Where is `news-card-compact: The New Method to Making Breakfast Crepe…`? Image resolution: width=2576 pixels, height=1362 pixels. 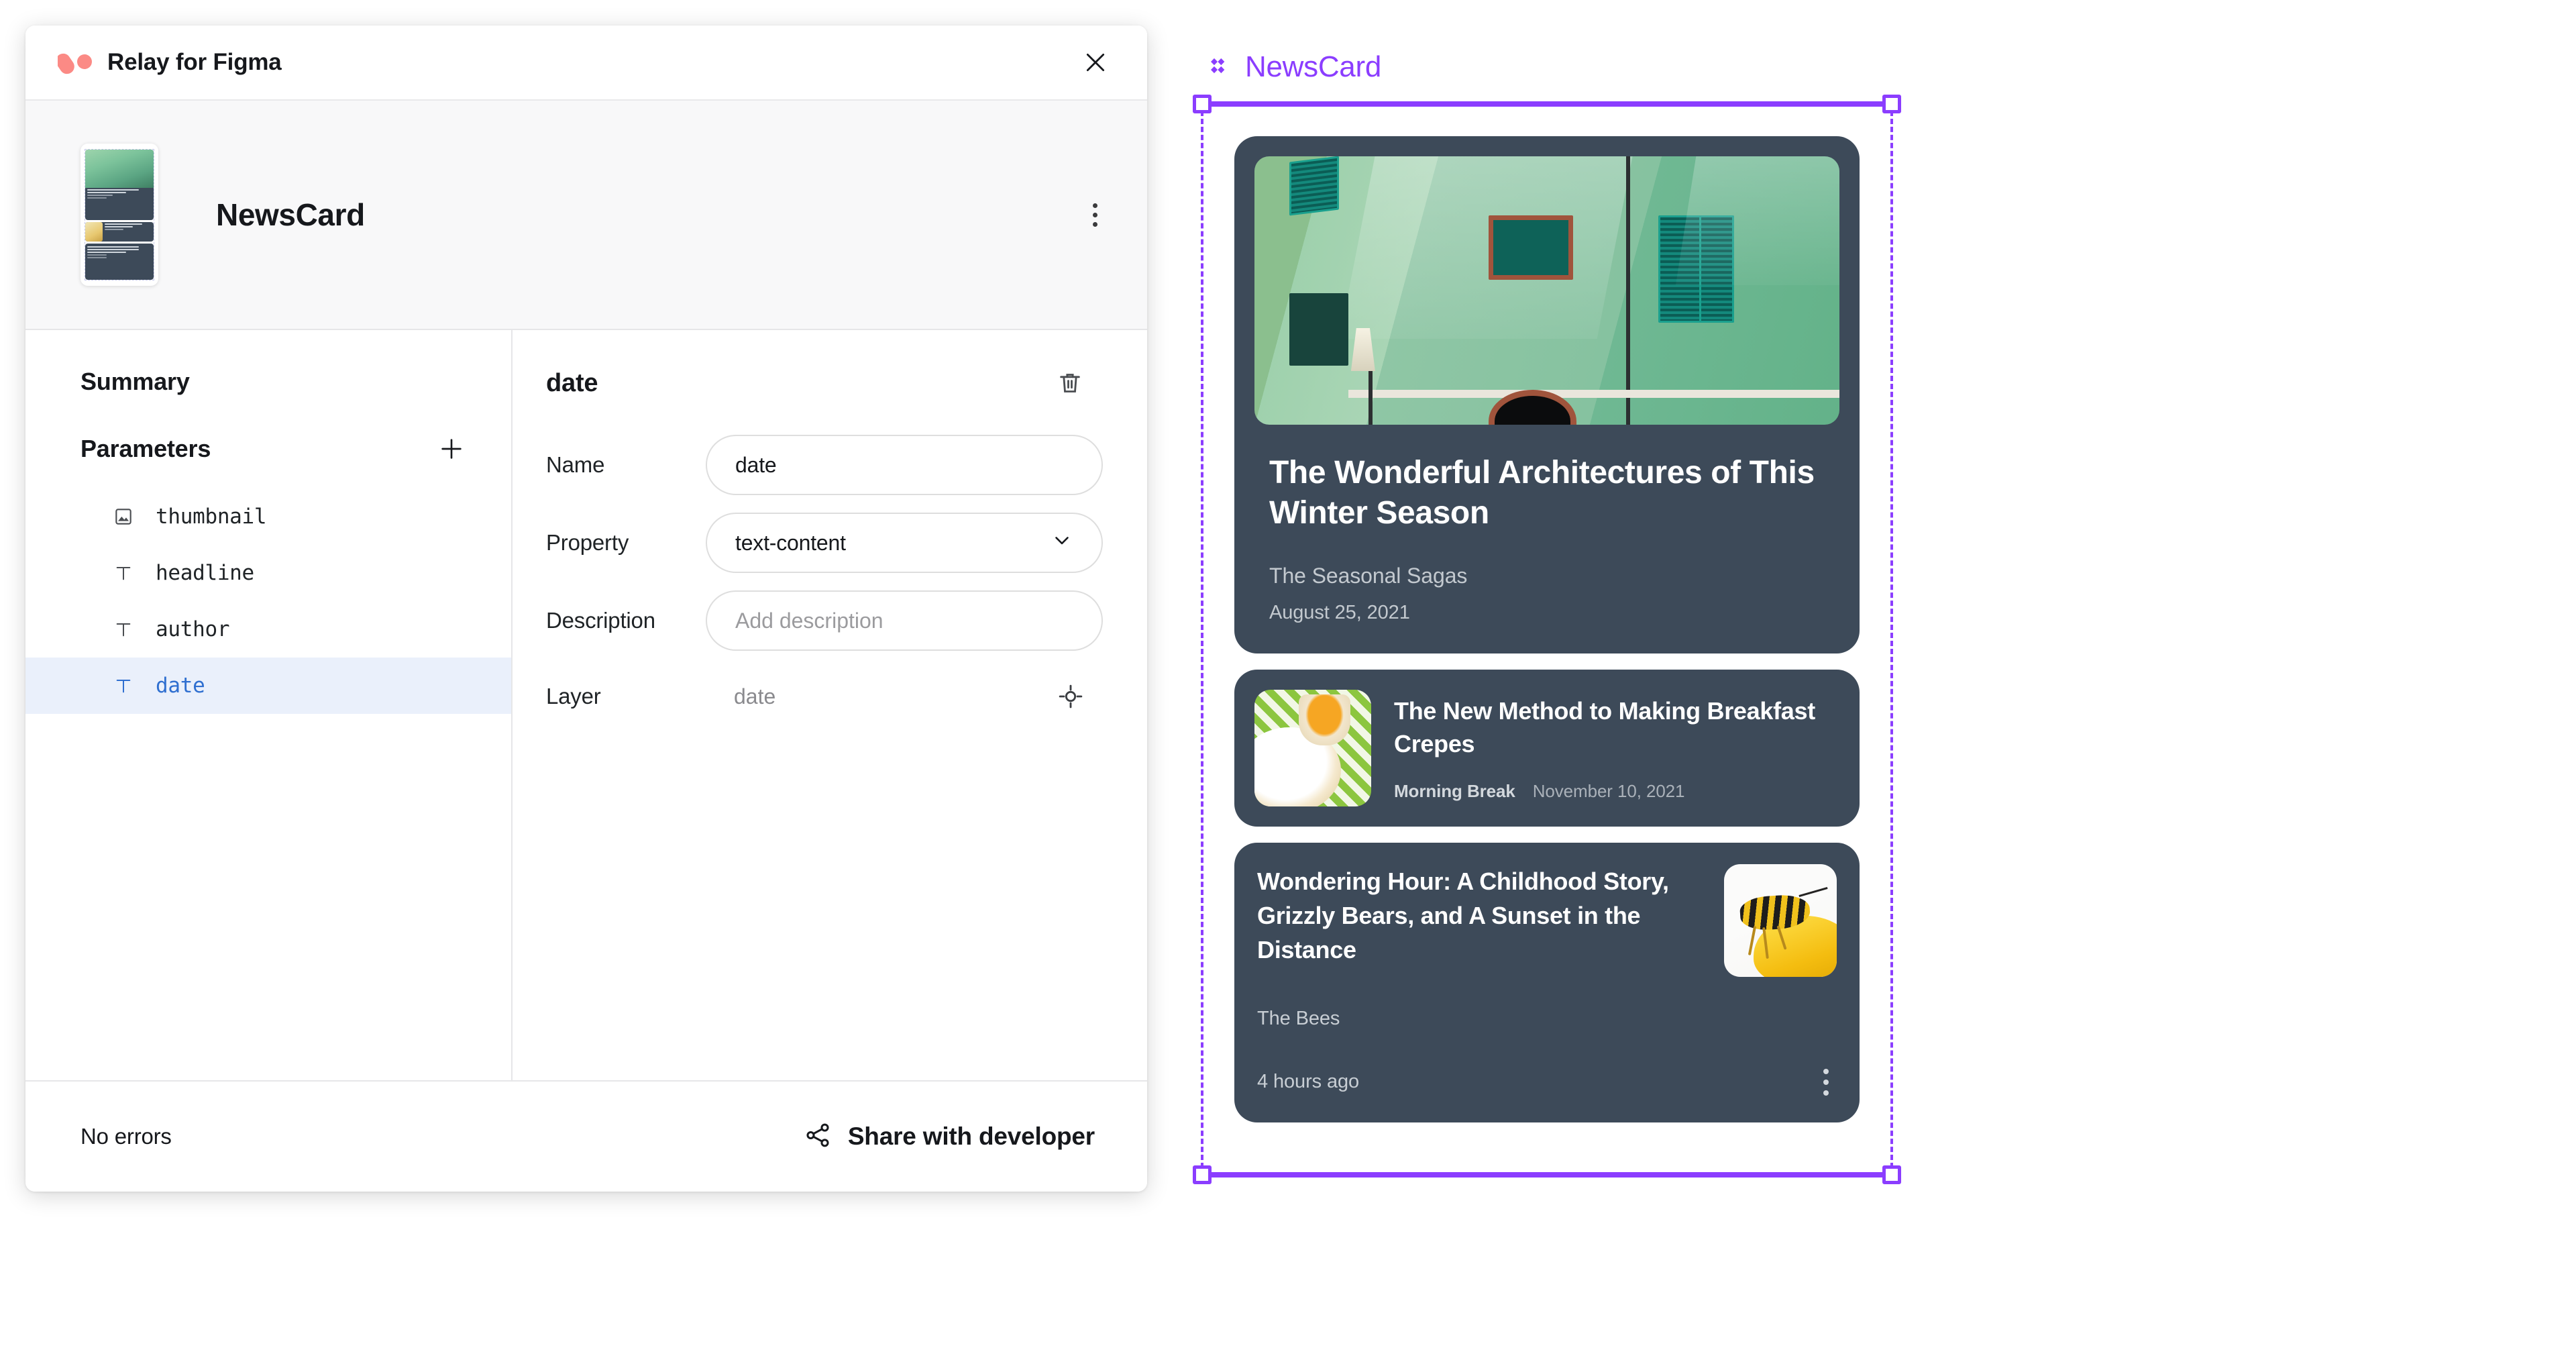
news-card-compact: The New Method to Making Breakfast Crepe… is located at coordinates (1547, 748).